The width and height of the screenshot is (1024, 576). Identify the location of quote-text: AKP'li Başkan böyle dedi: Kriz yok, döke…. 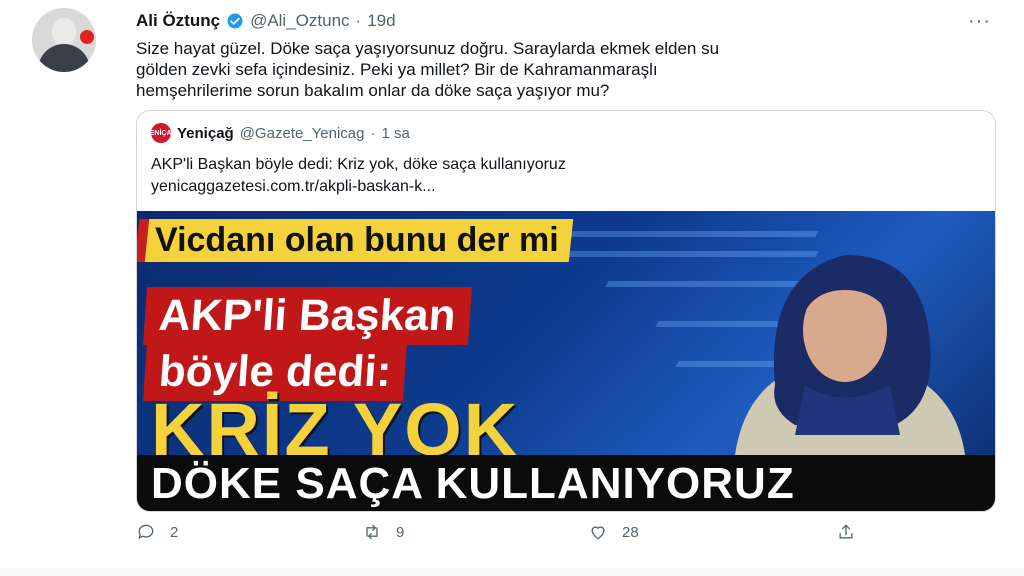
(358, 164).